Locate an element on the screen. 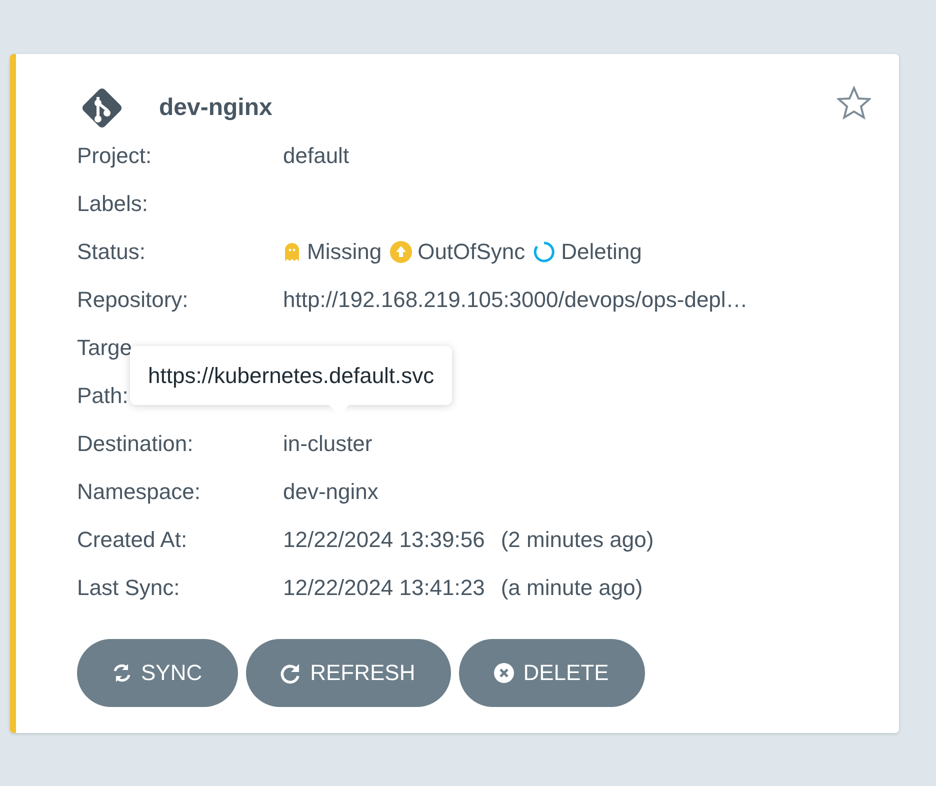 The width and height of the screenshot is (936, 786). field-value: in-cluster is located at coordinates (327, 444).